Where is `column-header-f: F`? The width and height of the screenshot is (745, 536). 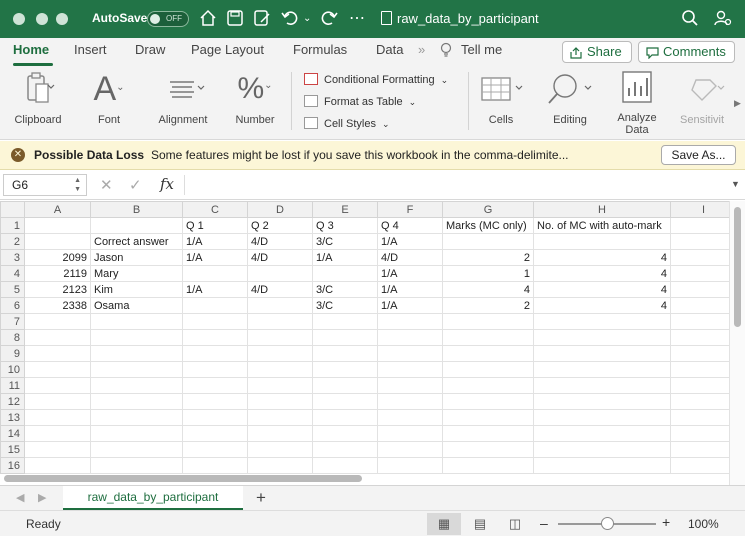
column-header-f: F is located at coordinates (410, 209).